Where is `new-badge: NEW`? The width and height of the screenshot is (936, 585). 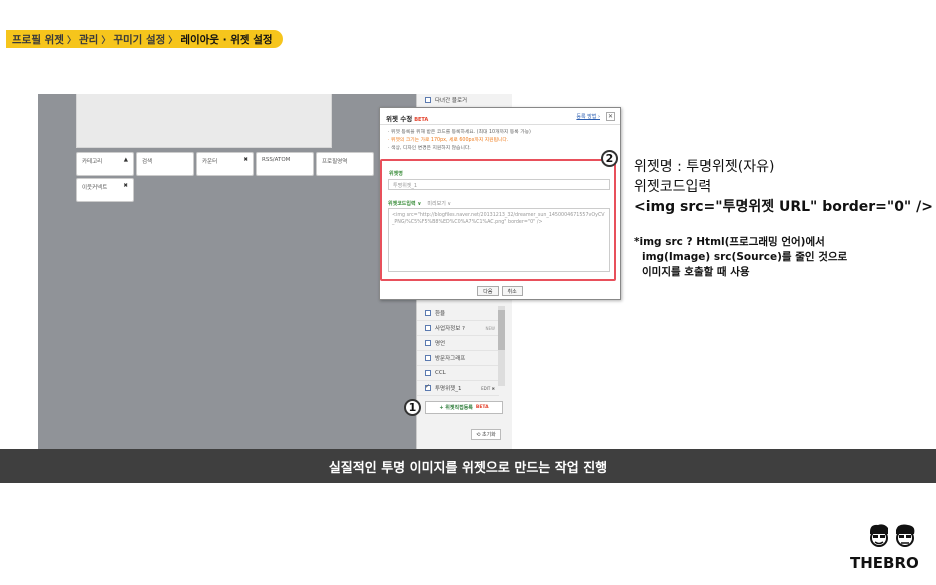
new-badge: NEW is located at coordinates (490, 328).